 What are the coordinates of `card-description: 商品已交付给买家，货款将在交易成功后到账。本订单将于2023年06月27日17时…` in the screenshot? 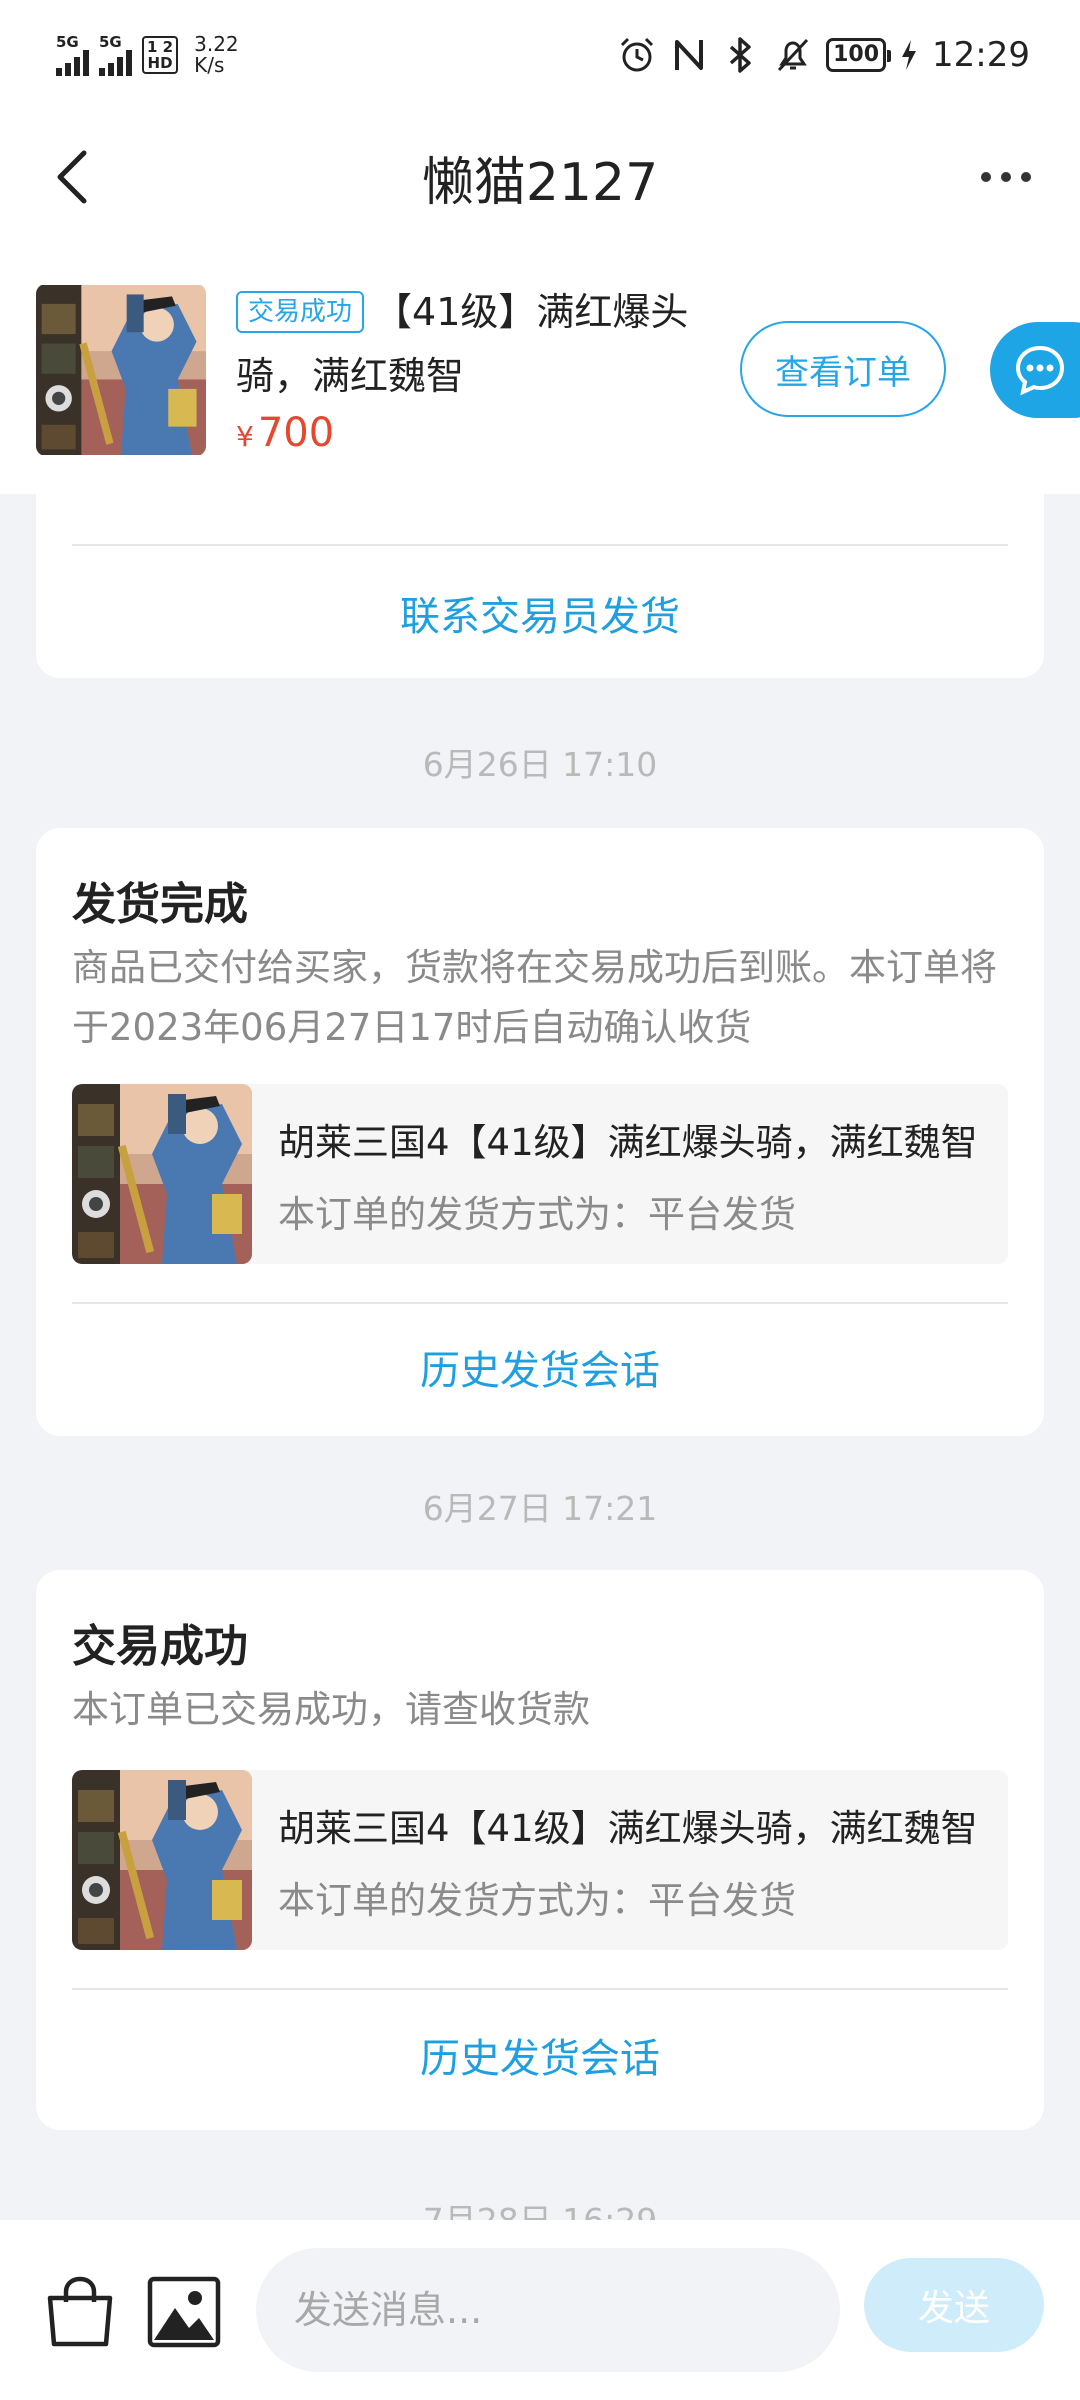 It's located at (534, 997).